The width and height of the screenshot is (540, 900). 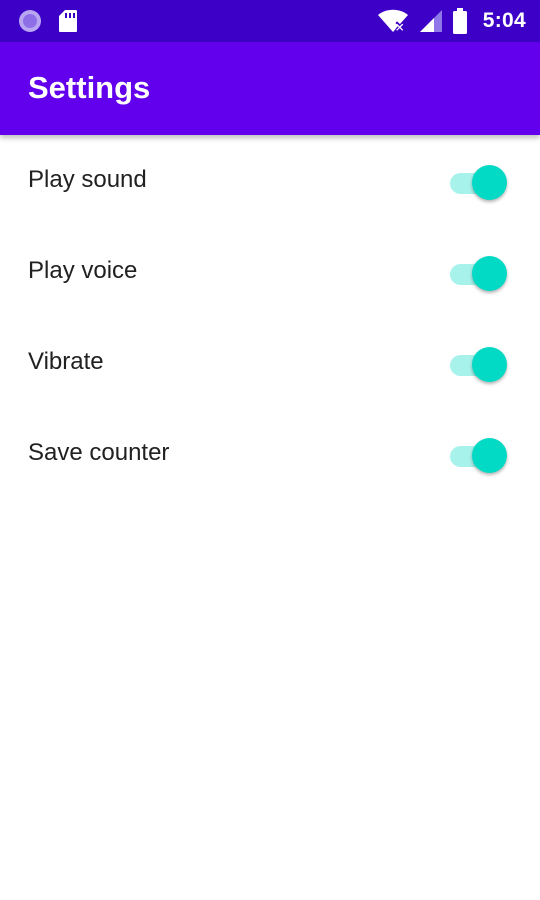 What do you see at coordinates (48, 21) in the screenshot?
I see `status-bar-left` at bounding box center [48, 21].